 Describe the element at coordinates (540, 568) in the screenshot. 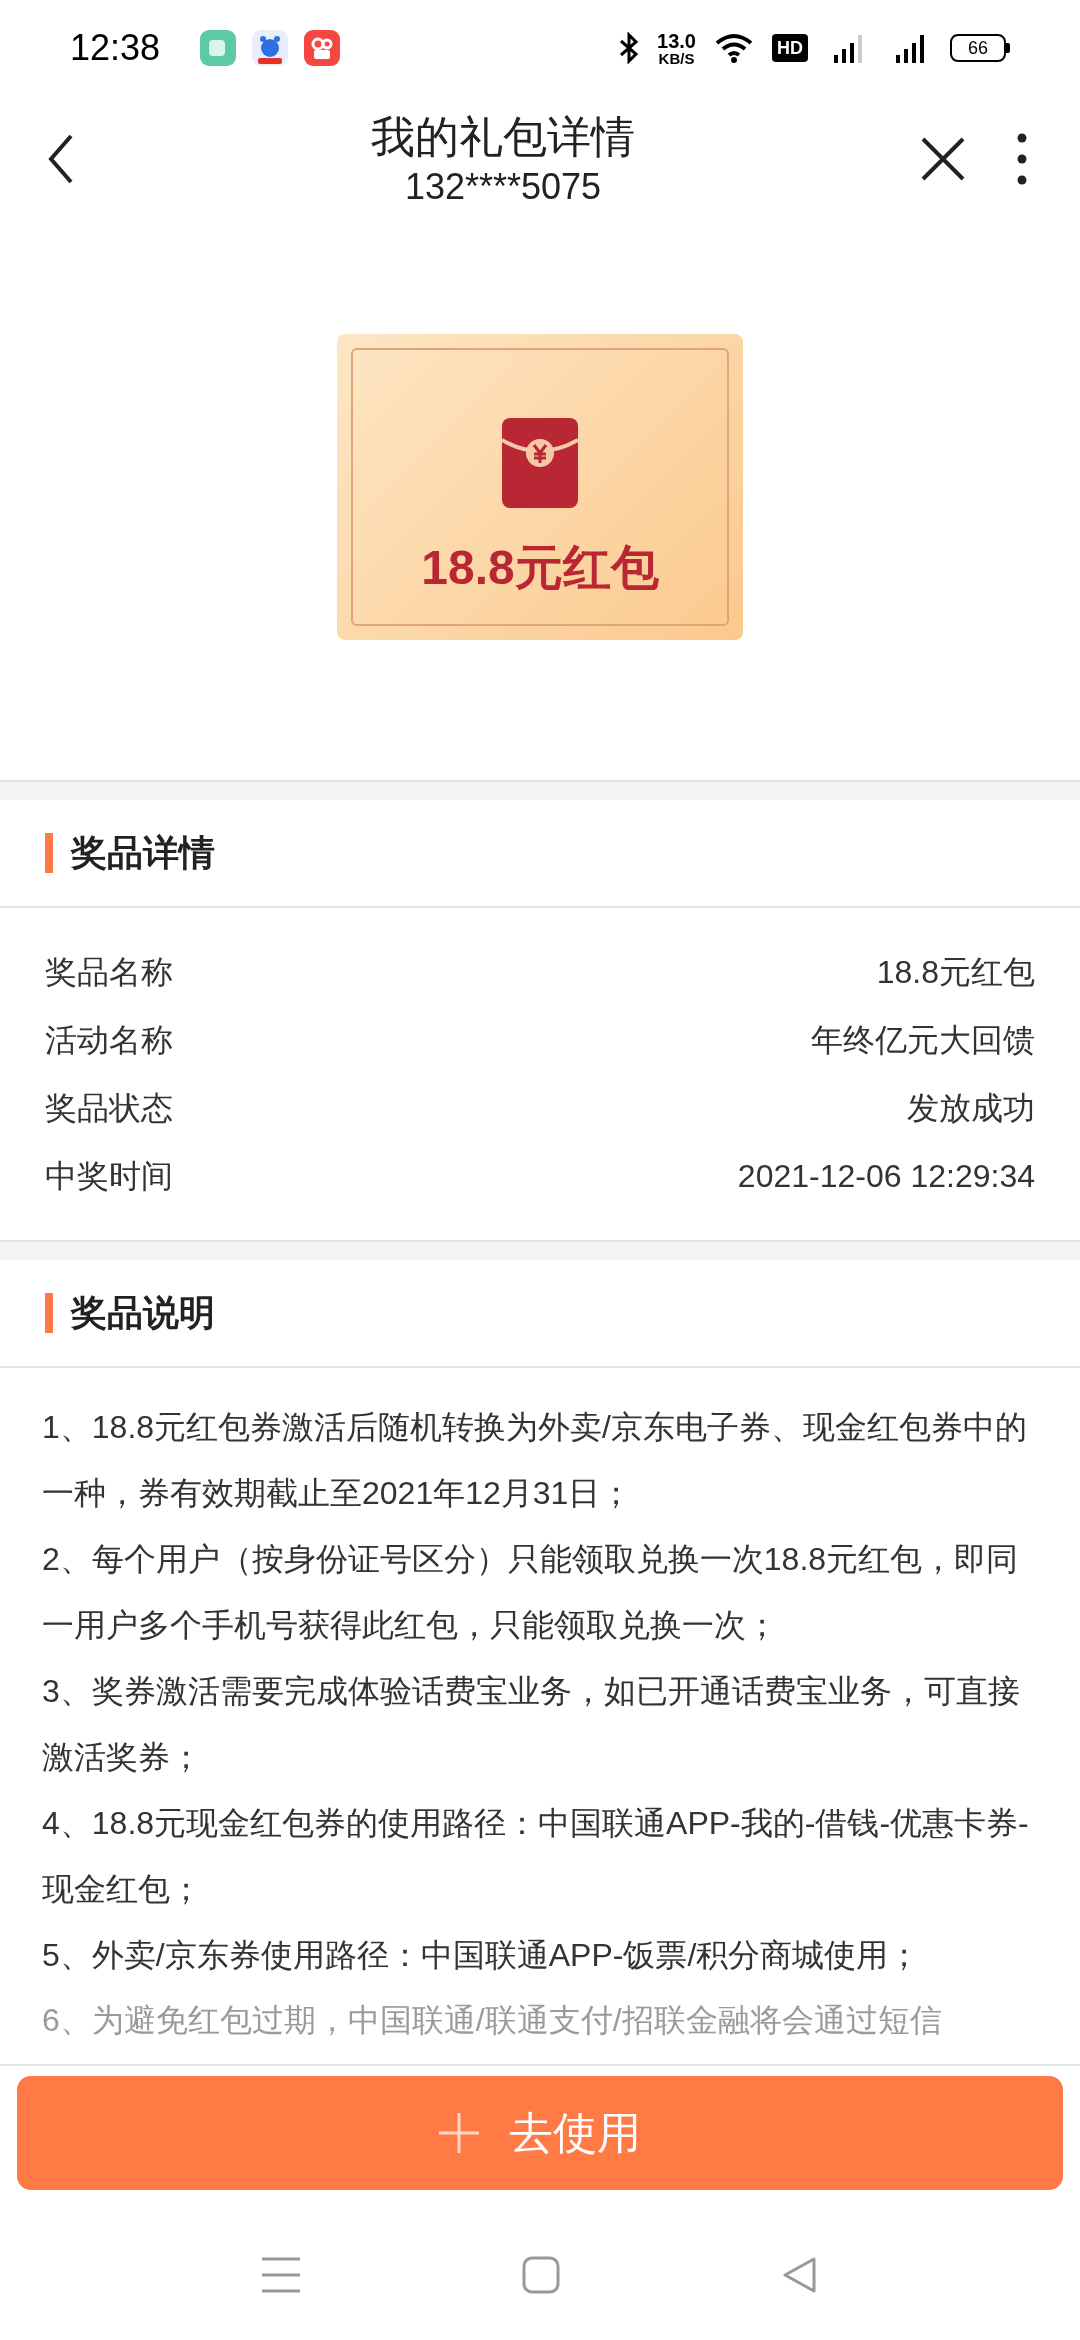

I see `prize-name: 18.8元红包` at that location.